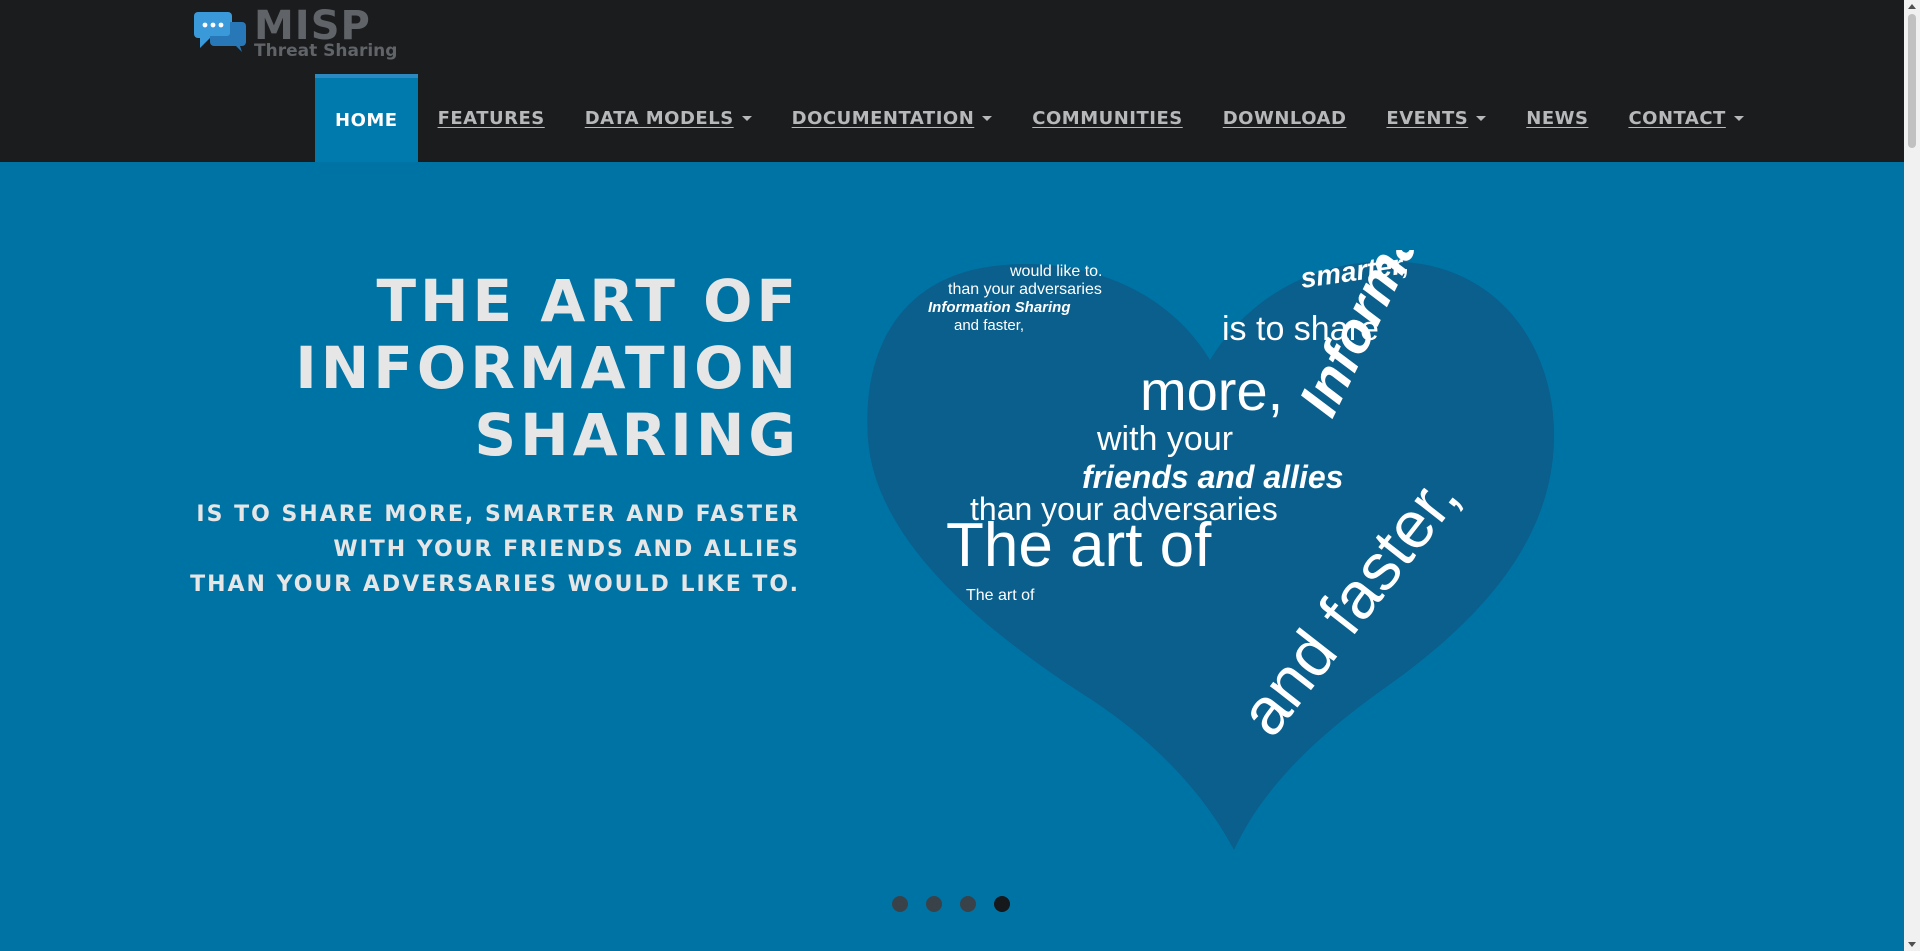 The height and width of the screenshot is (951, 1920). I want to click on brand-logo: MISP Threat Sharing, so click(294, 33).